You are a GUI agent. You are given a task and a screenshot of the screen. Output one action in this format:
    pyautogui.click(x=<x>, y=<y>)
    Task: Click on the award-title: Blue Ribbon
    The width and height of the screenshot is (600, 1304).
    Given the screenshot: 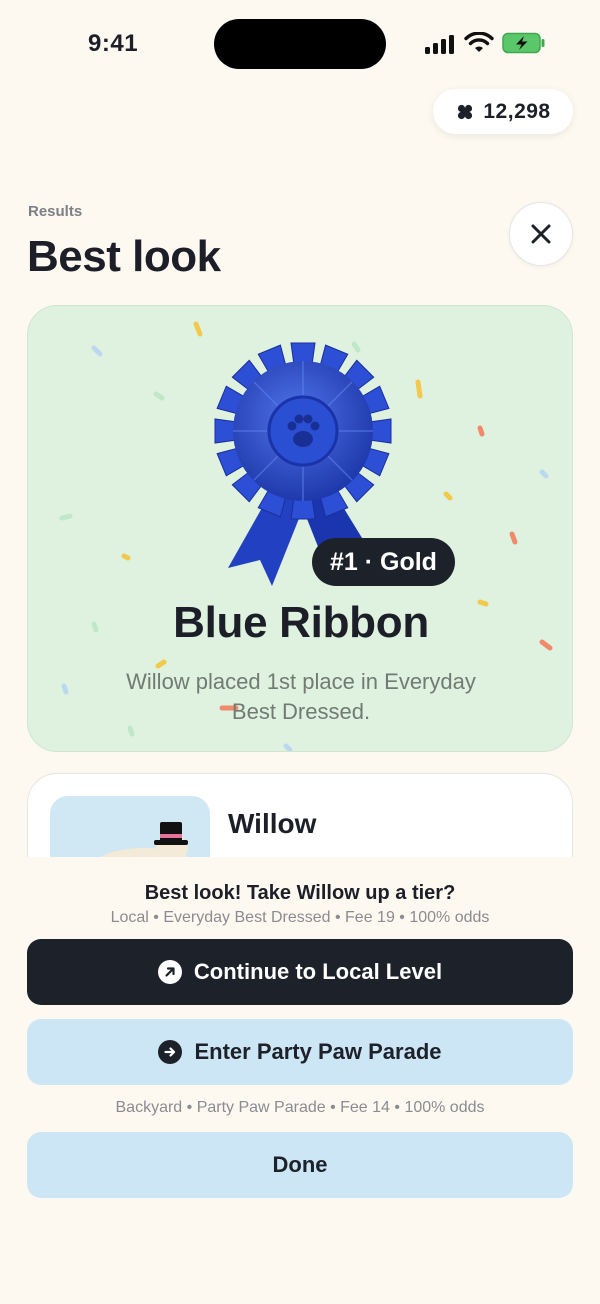 What is the action you would take?
    pyautogui.click(x=301, y=622)
    